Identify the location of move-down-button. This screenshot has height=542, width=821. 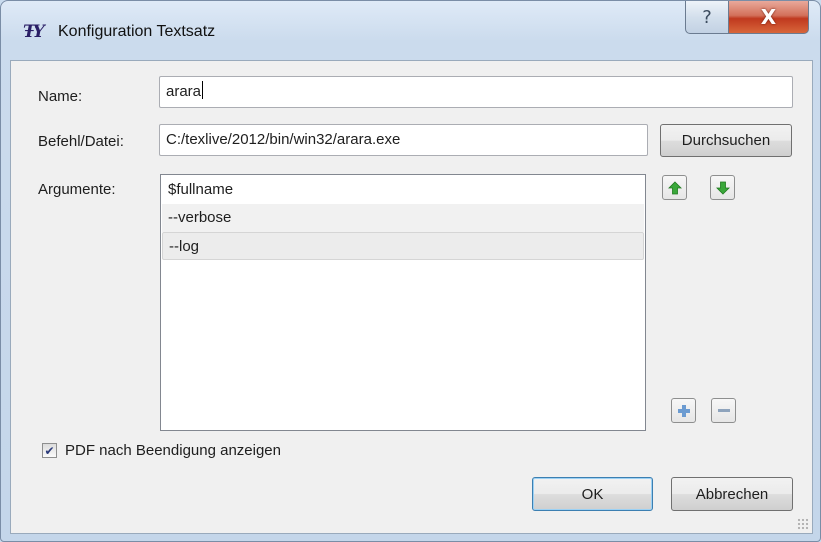
(722, 187).